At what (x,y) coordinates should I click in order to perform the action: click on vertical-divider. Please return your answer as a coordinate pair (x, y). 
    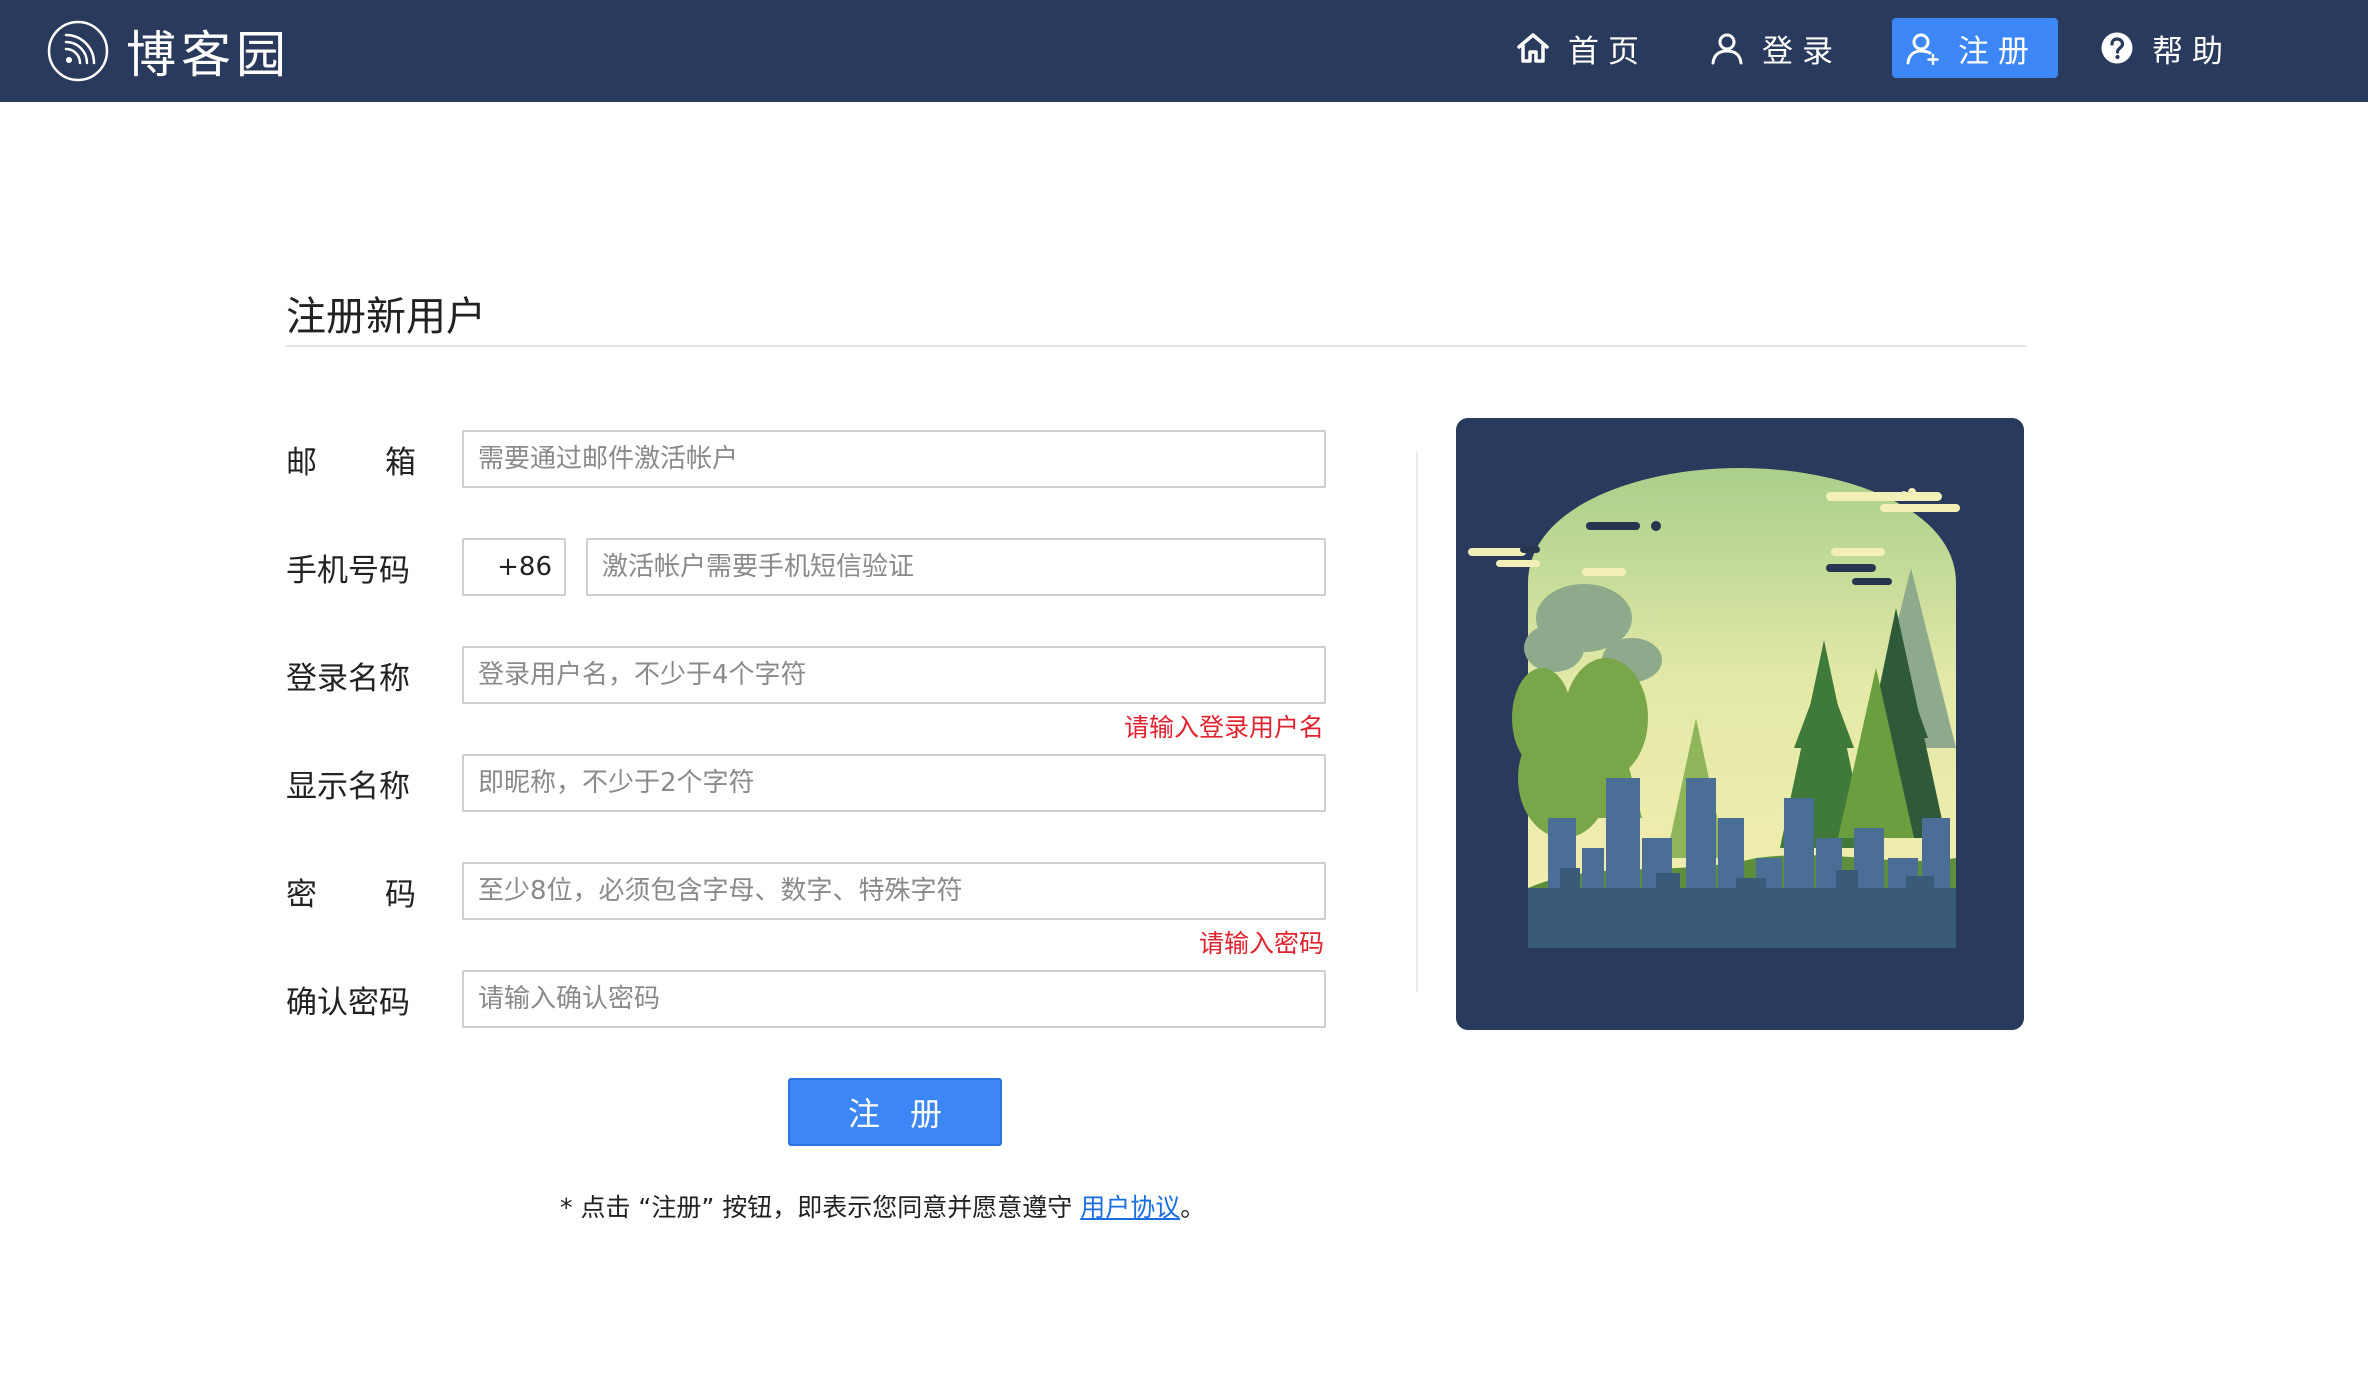
    Looking at the image, I should click on (1417, 722).